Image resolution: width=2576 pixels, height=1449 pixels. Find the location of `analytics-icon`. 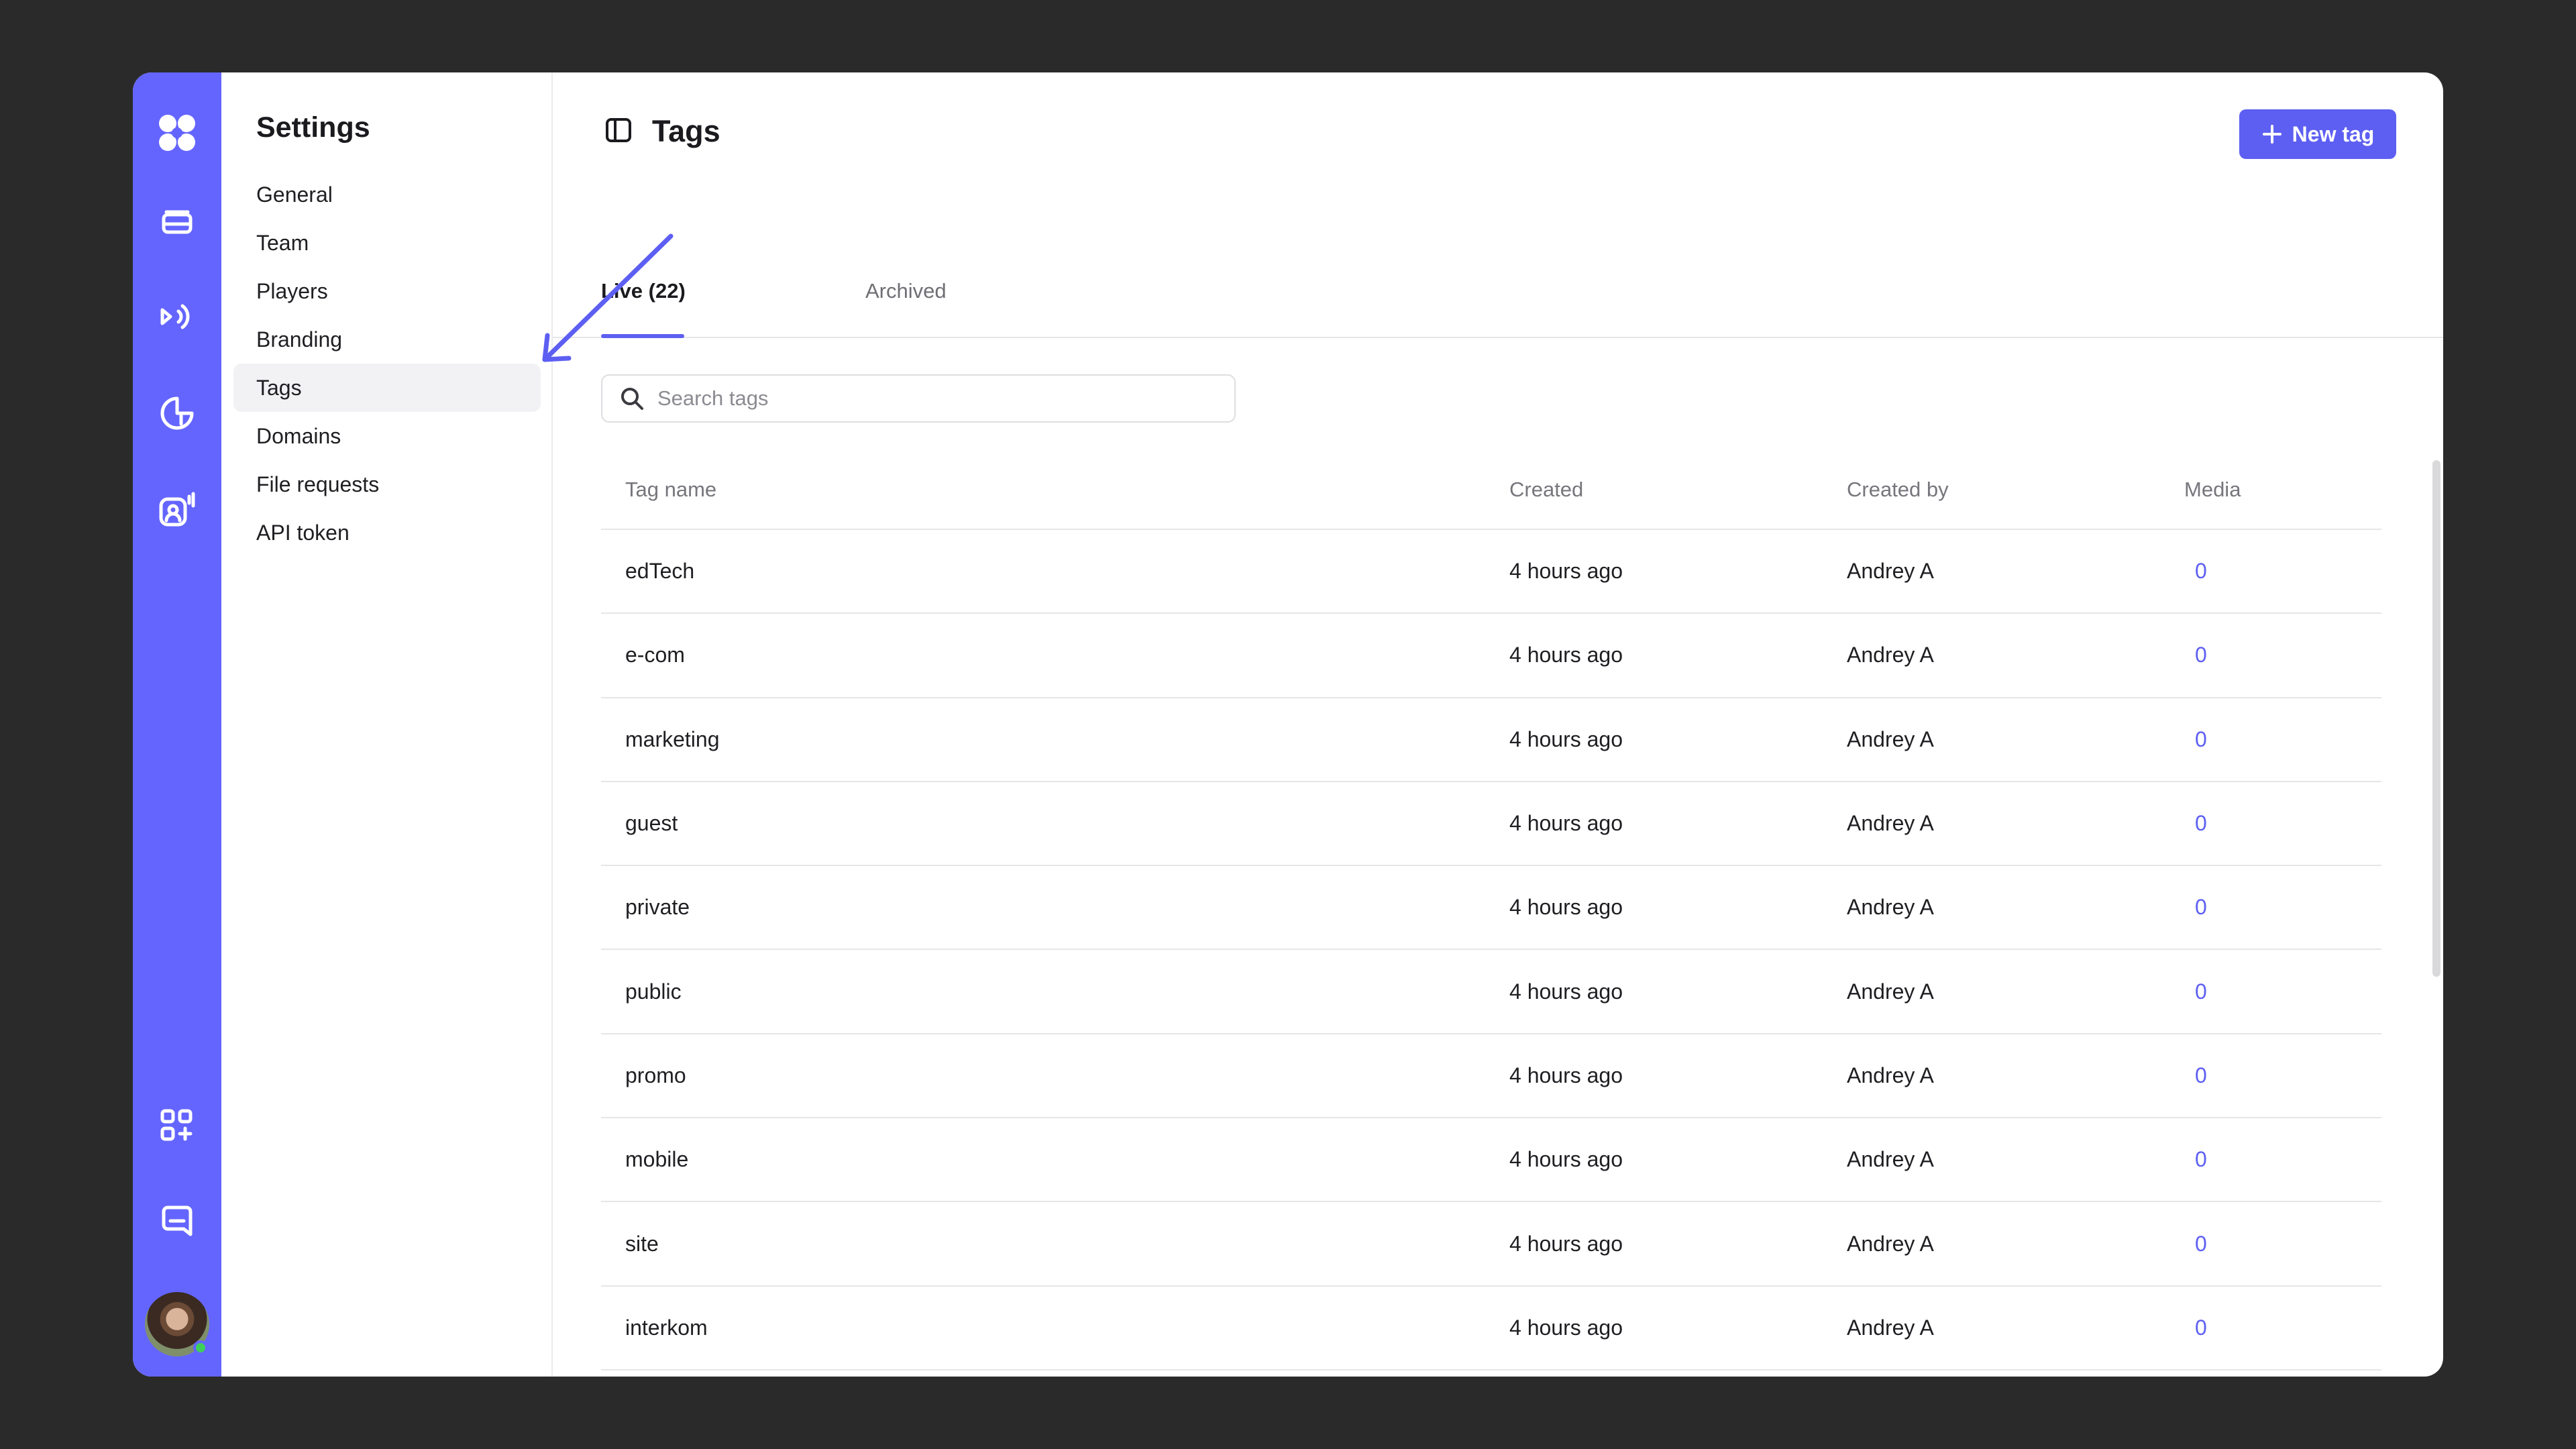

analytics-icon is located at coordinates (177, 413).